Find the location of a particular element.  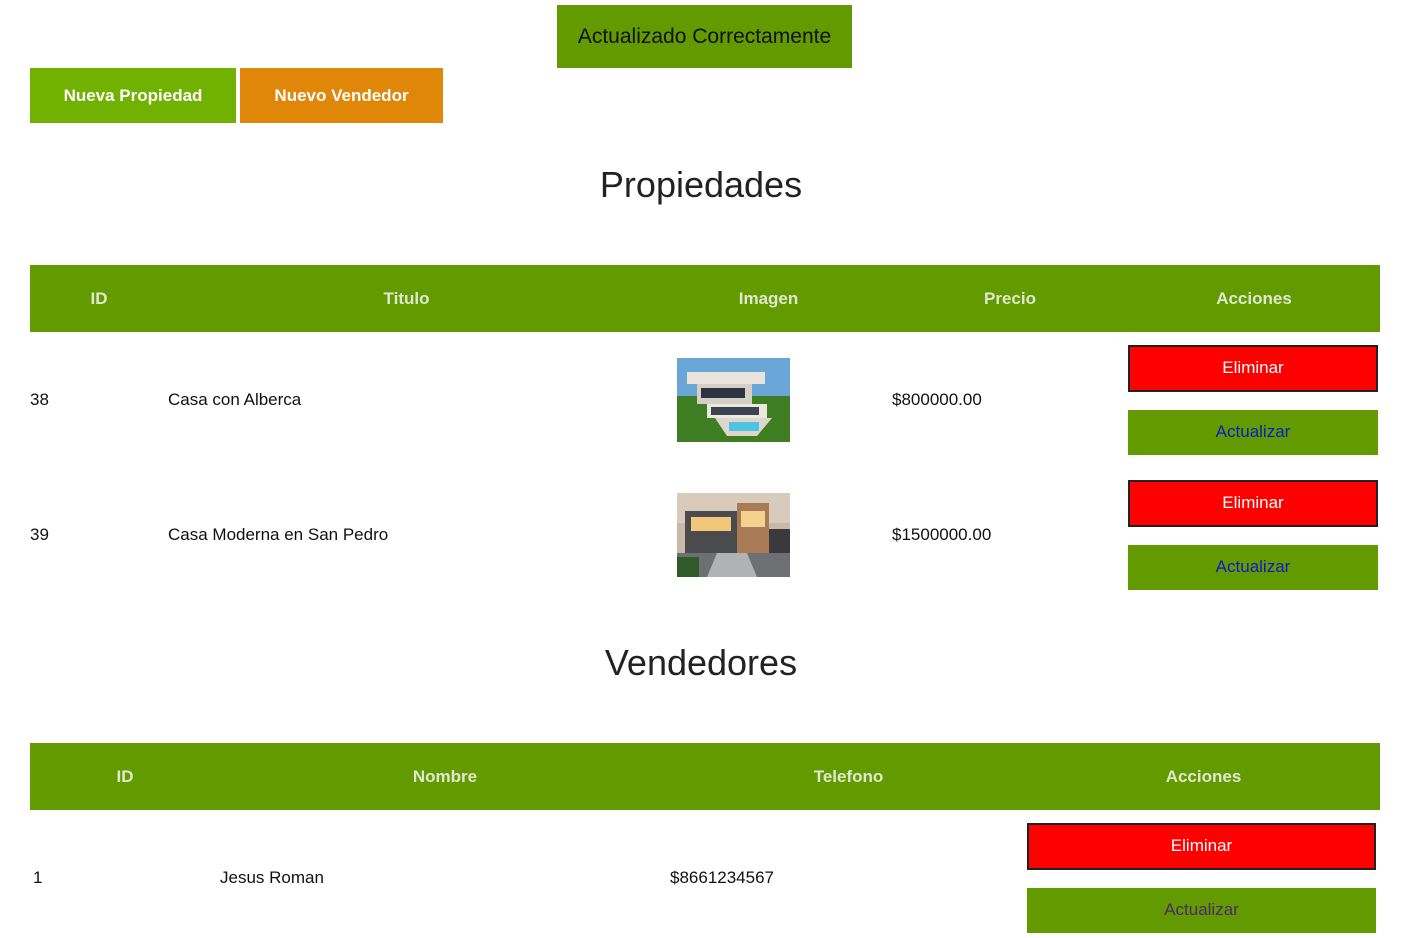

header-name: Nombre is located at coordinates (445, 776).